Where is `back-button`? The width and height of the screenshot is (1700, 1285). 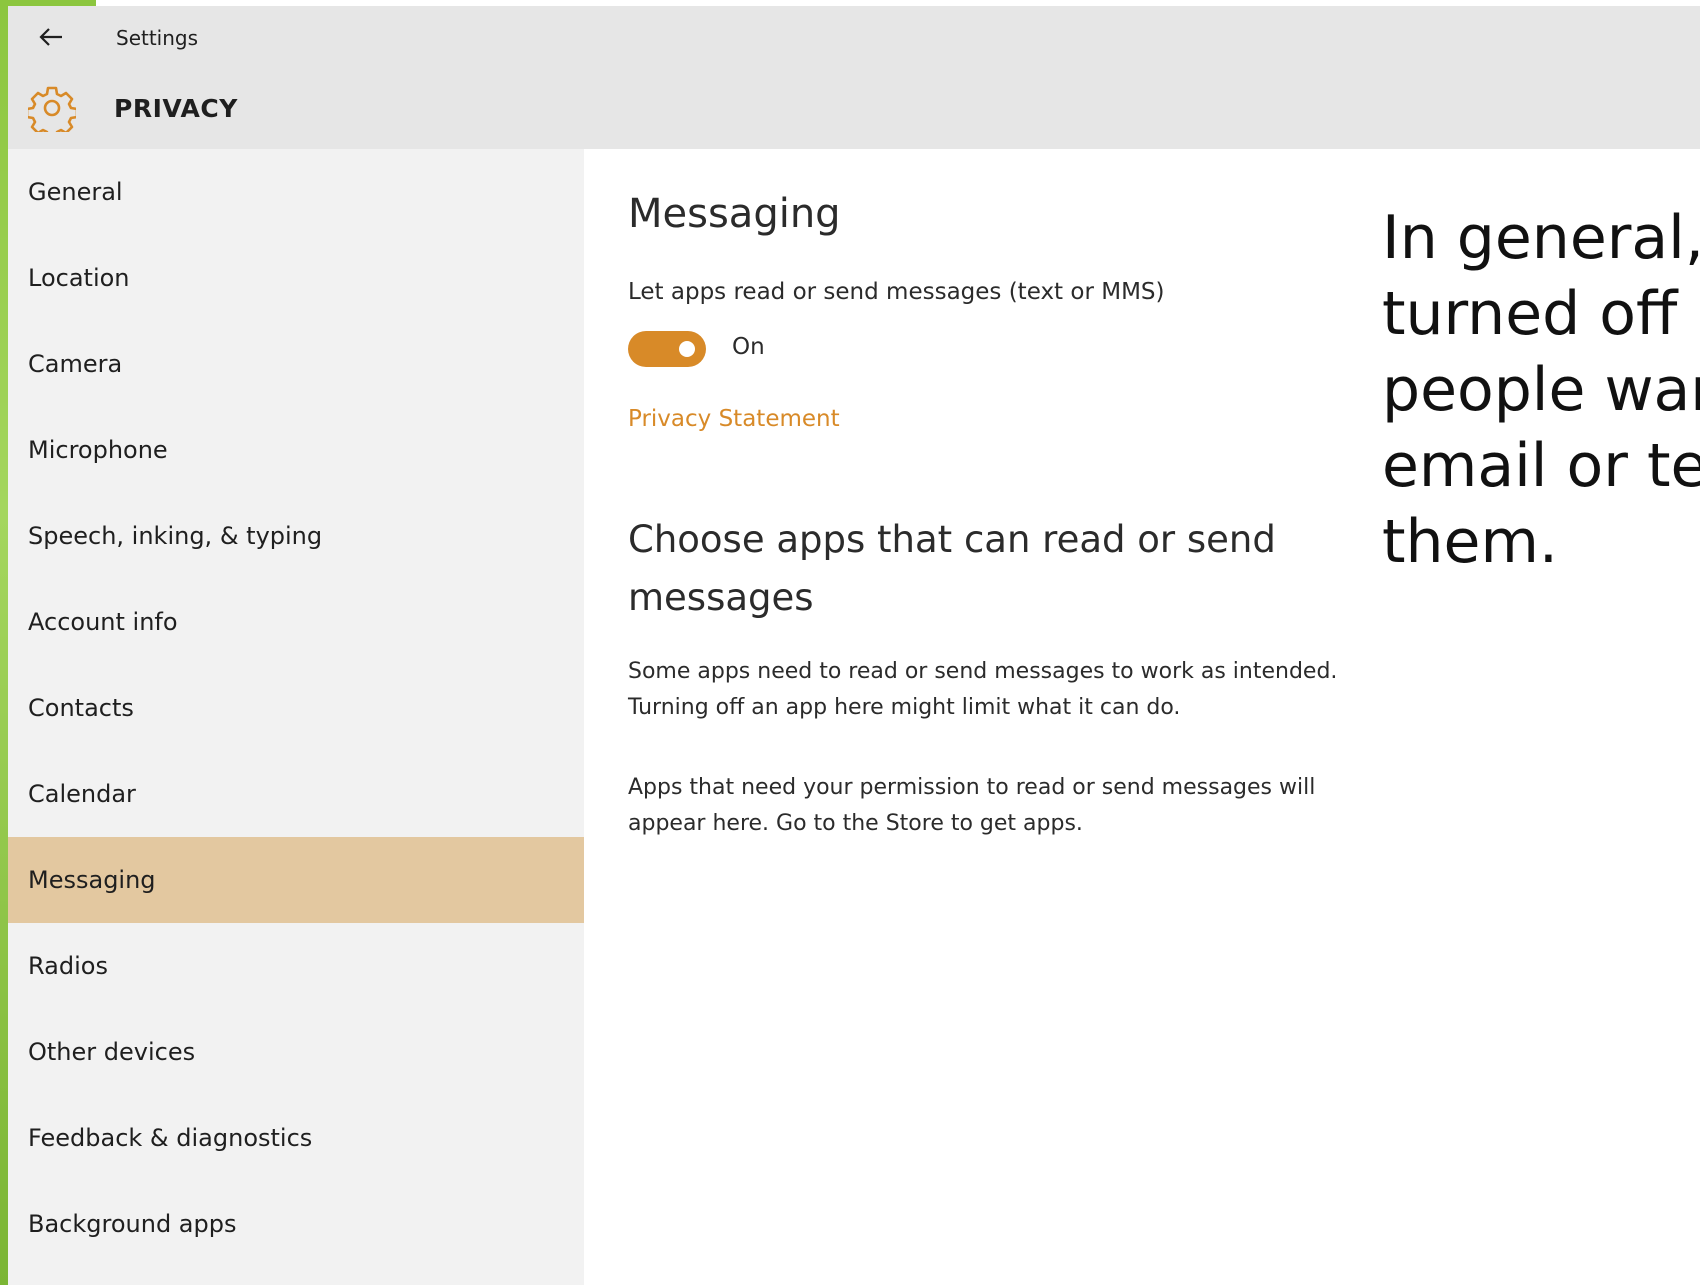
back-button is located at coordinates (51, 37).